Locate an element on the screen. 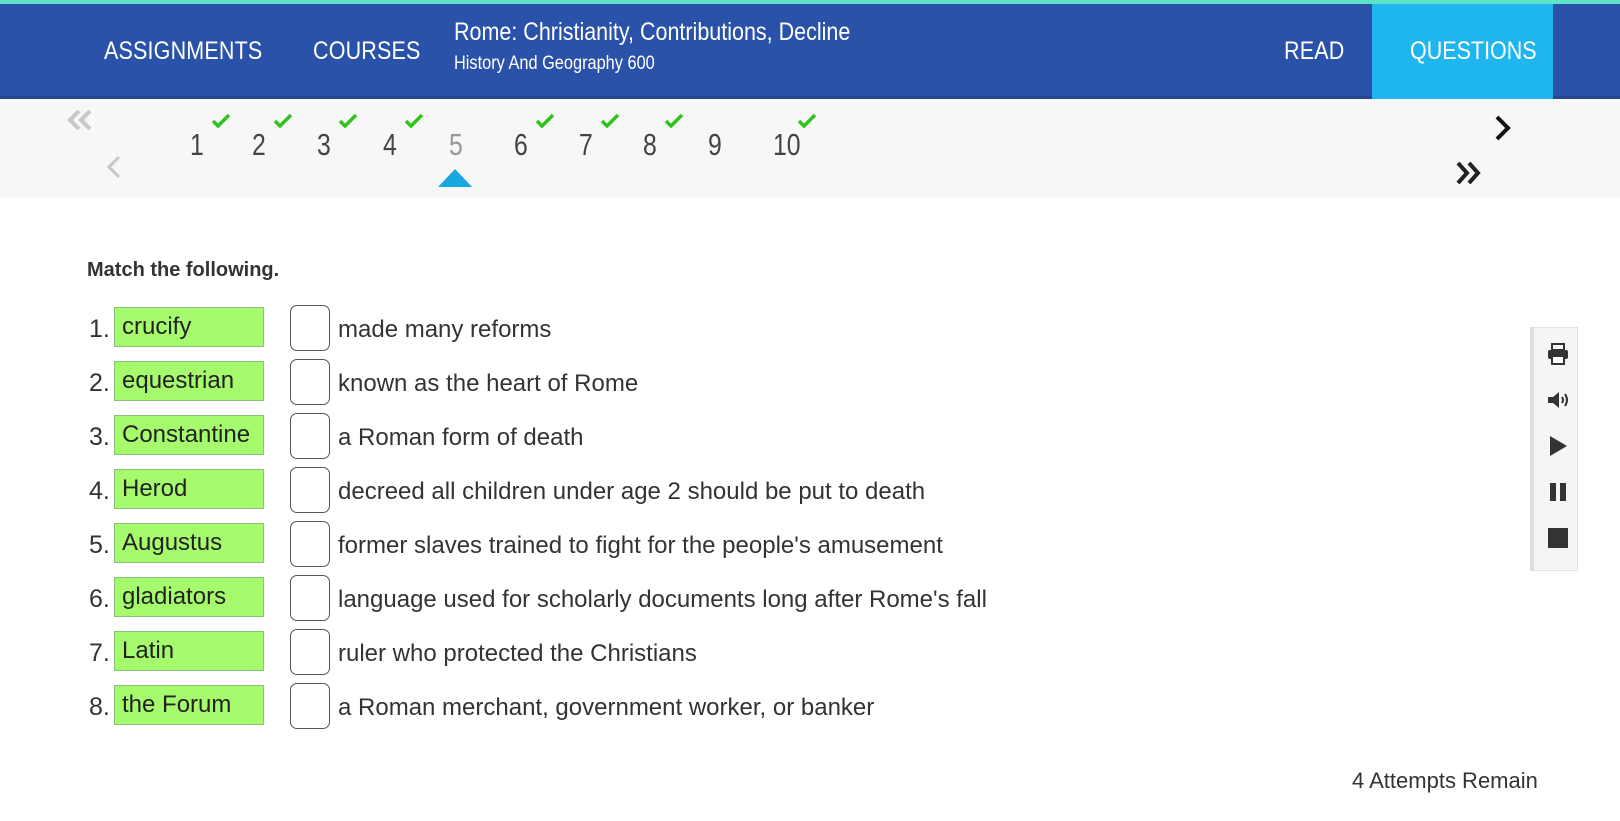  tab-questions-label: QUESTIONS is located at coordinates (1473, 51).